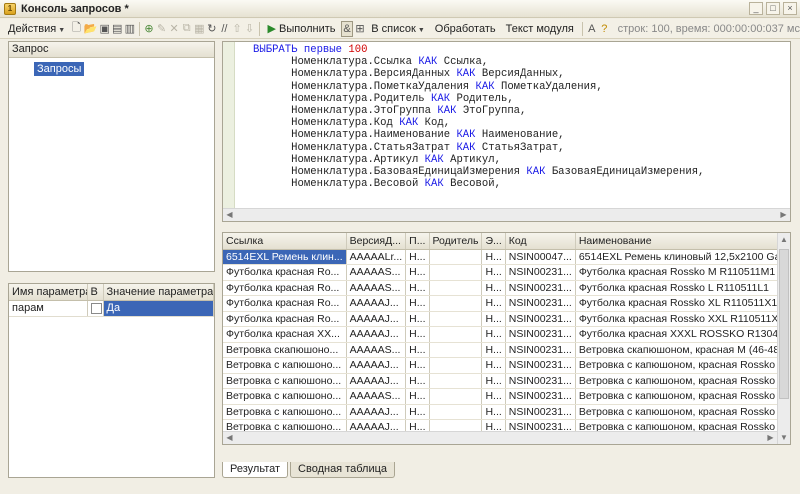 This screenshot has width=800, height=494. I want to click on editor-results-splitter, so click(506, 226).